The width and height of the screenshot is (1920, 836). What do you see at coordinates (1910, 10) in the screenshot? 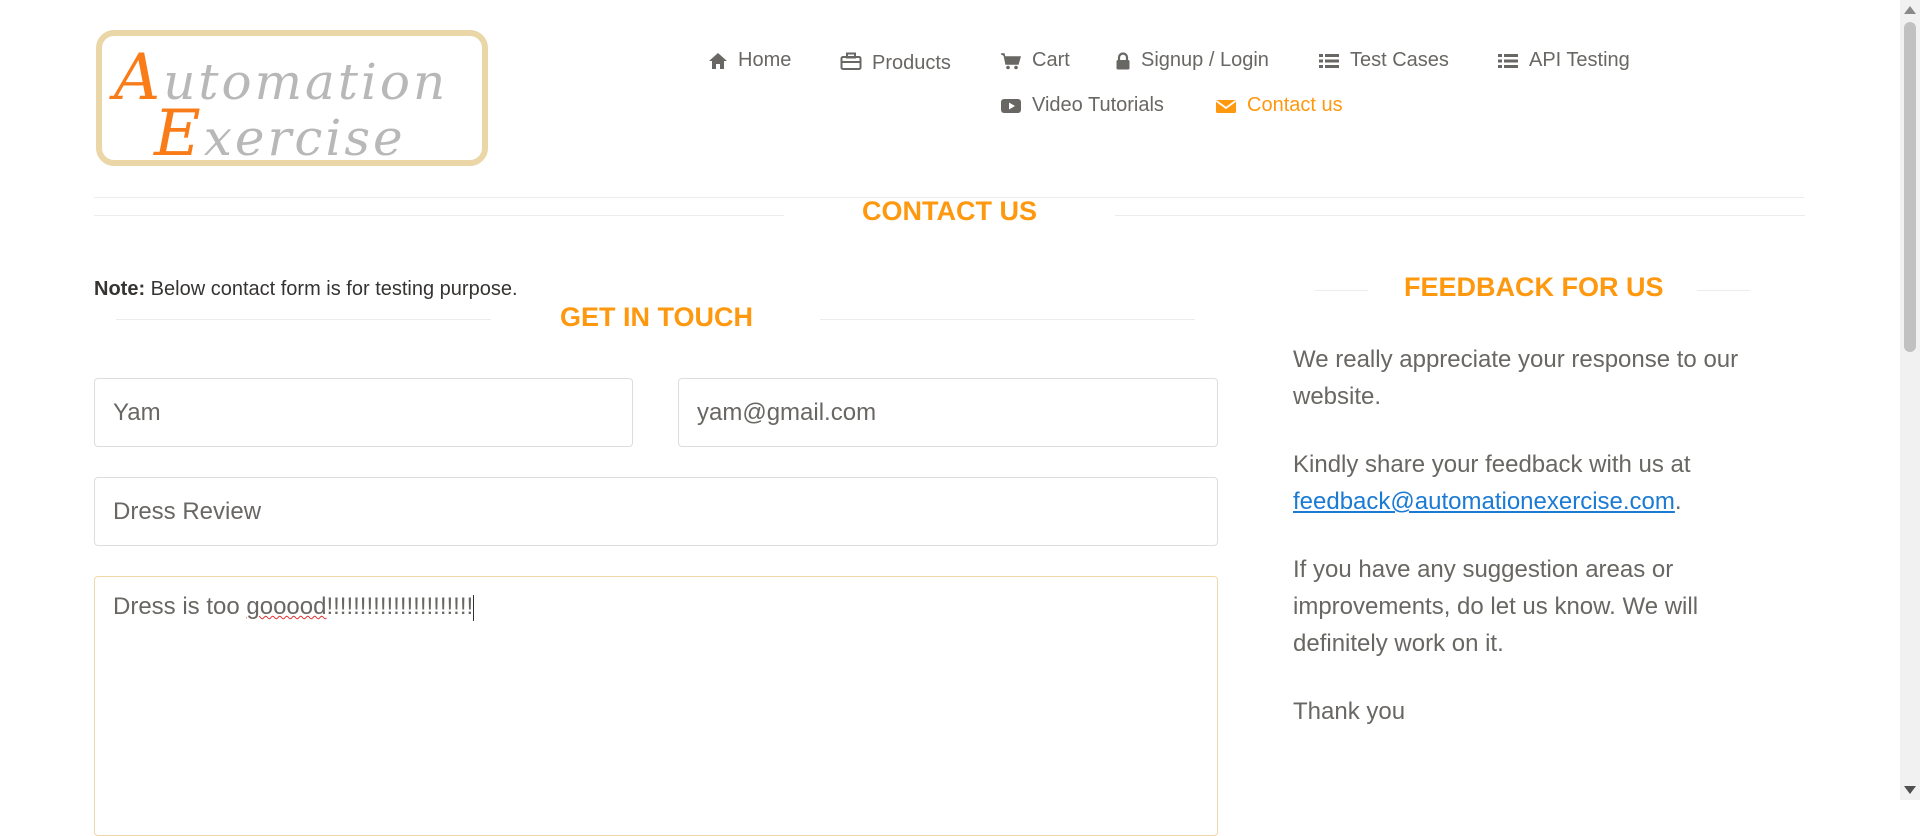
I see `scroll-up-arrow-icon` at bounding box center [1910, 10].